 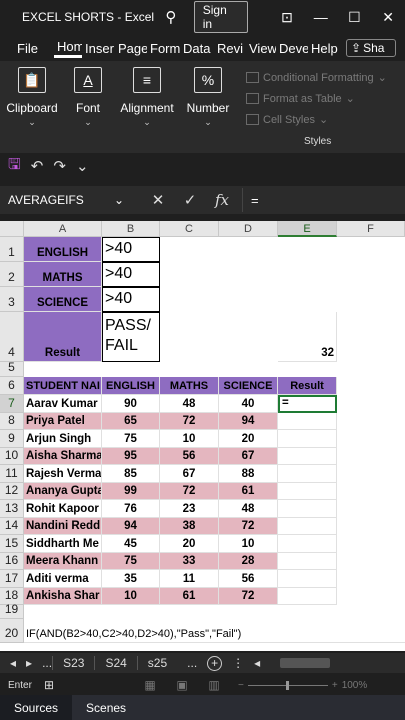 What do you see at coordinates (12, 491) in the screenshot?
I see `row-header-12: 12` at bounding box center [12, 491].